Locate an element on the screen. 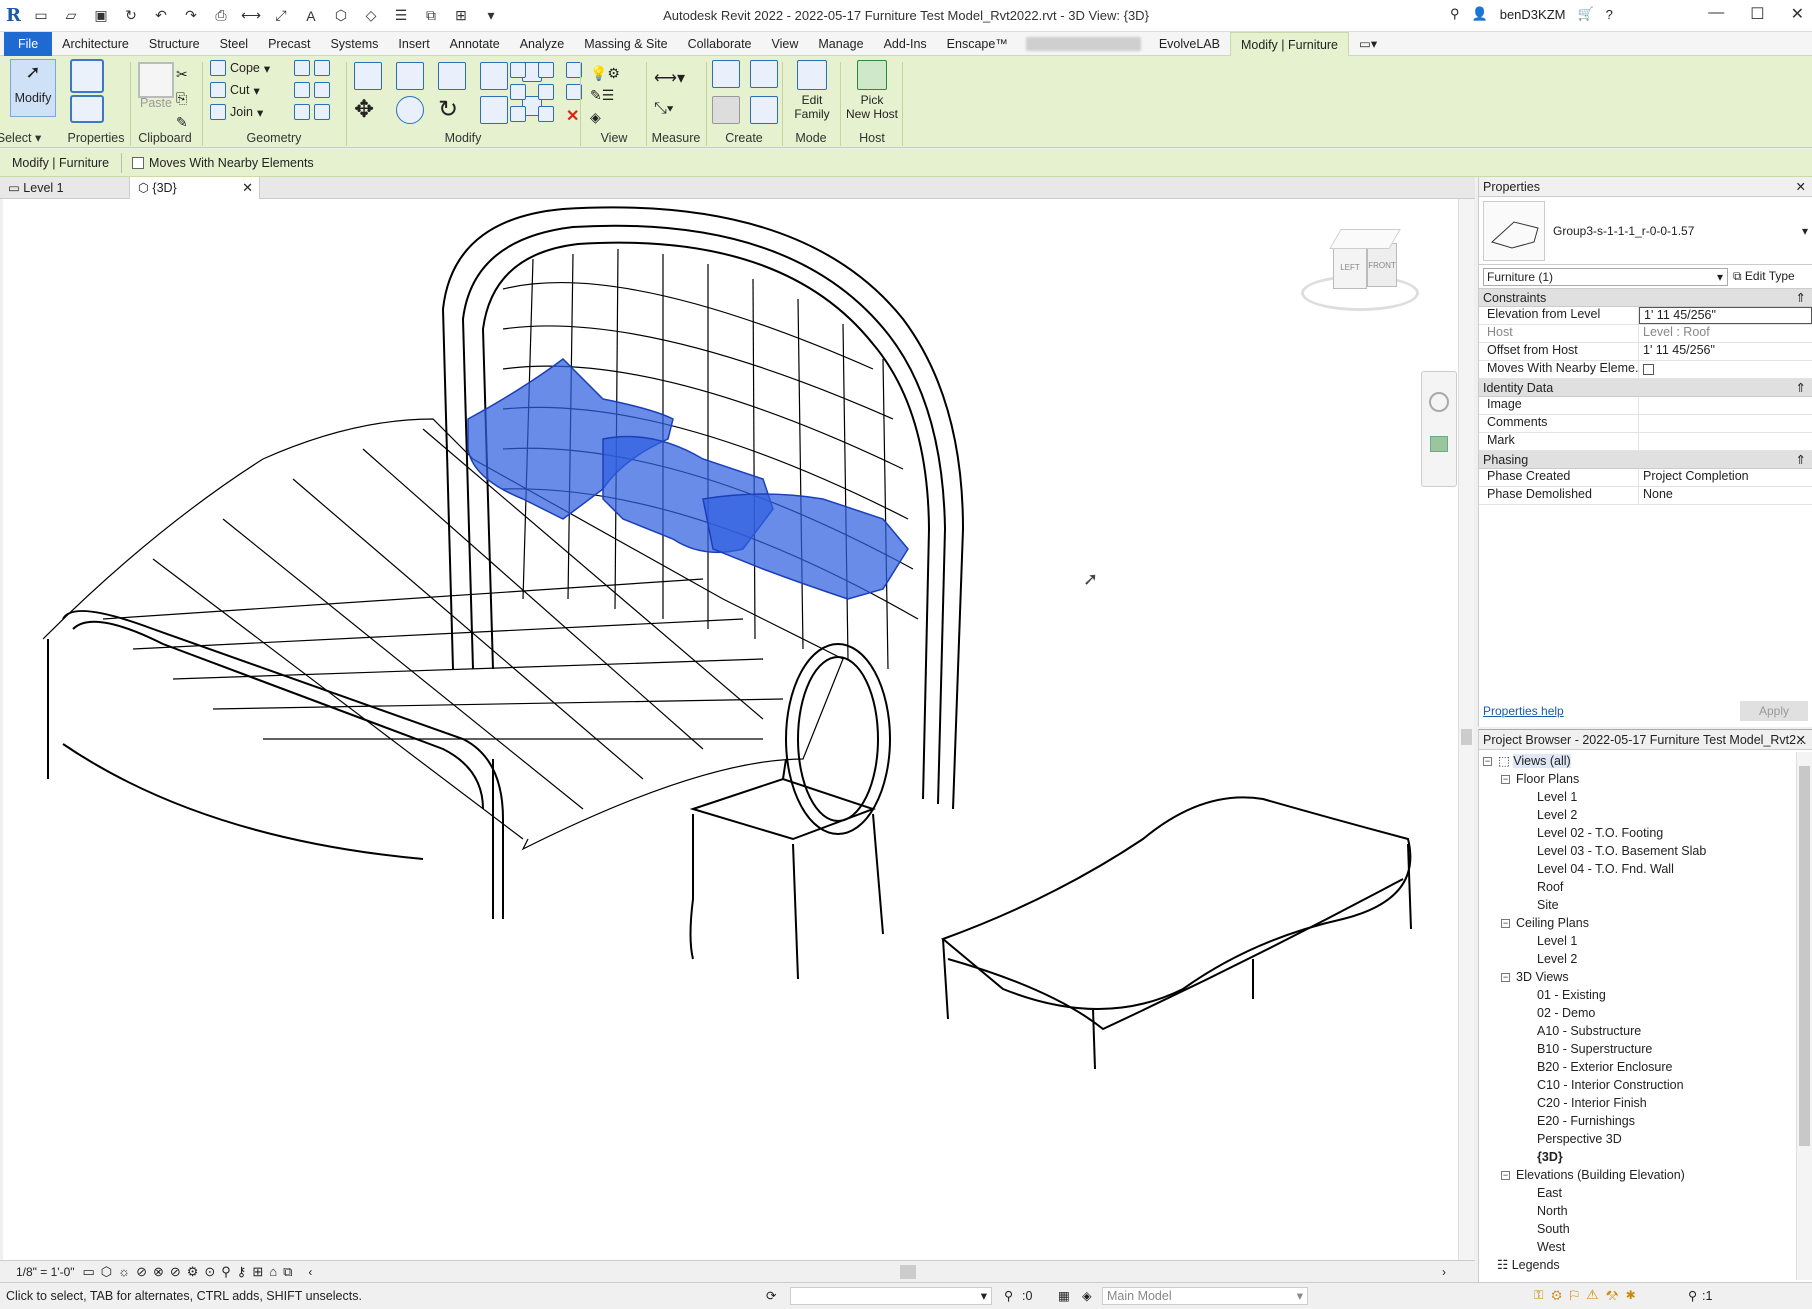 This screenshot has height=1309, width=1812. section-phasing: Phasing ⇑ is located at coordinates (1645, 460).